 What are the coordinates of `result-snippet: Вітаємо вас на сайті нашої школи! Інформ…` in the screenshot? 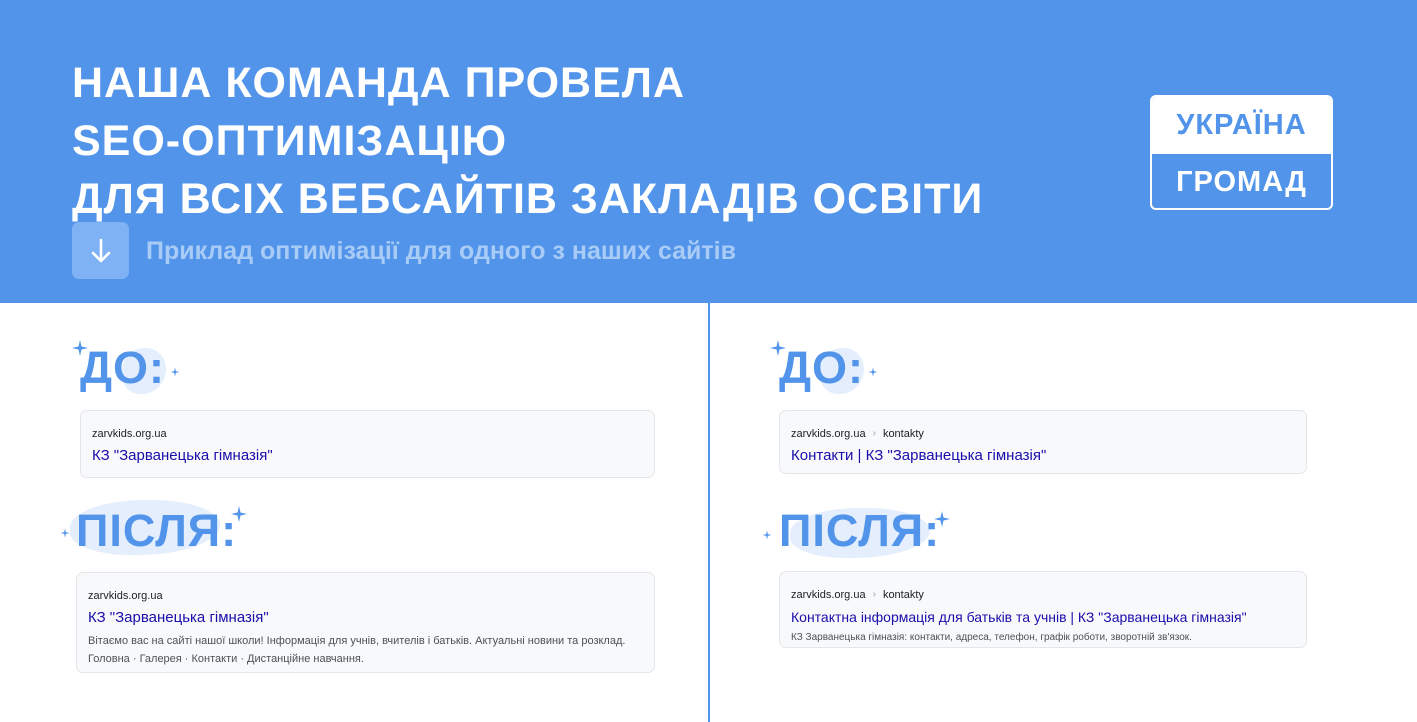 It's located at (357, 641).